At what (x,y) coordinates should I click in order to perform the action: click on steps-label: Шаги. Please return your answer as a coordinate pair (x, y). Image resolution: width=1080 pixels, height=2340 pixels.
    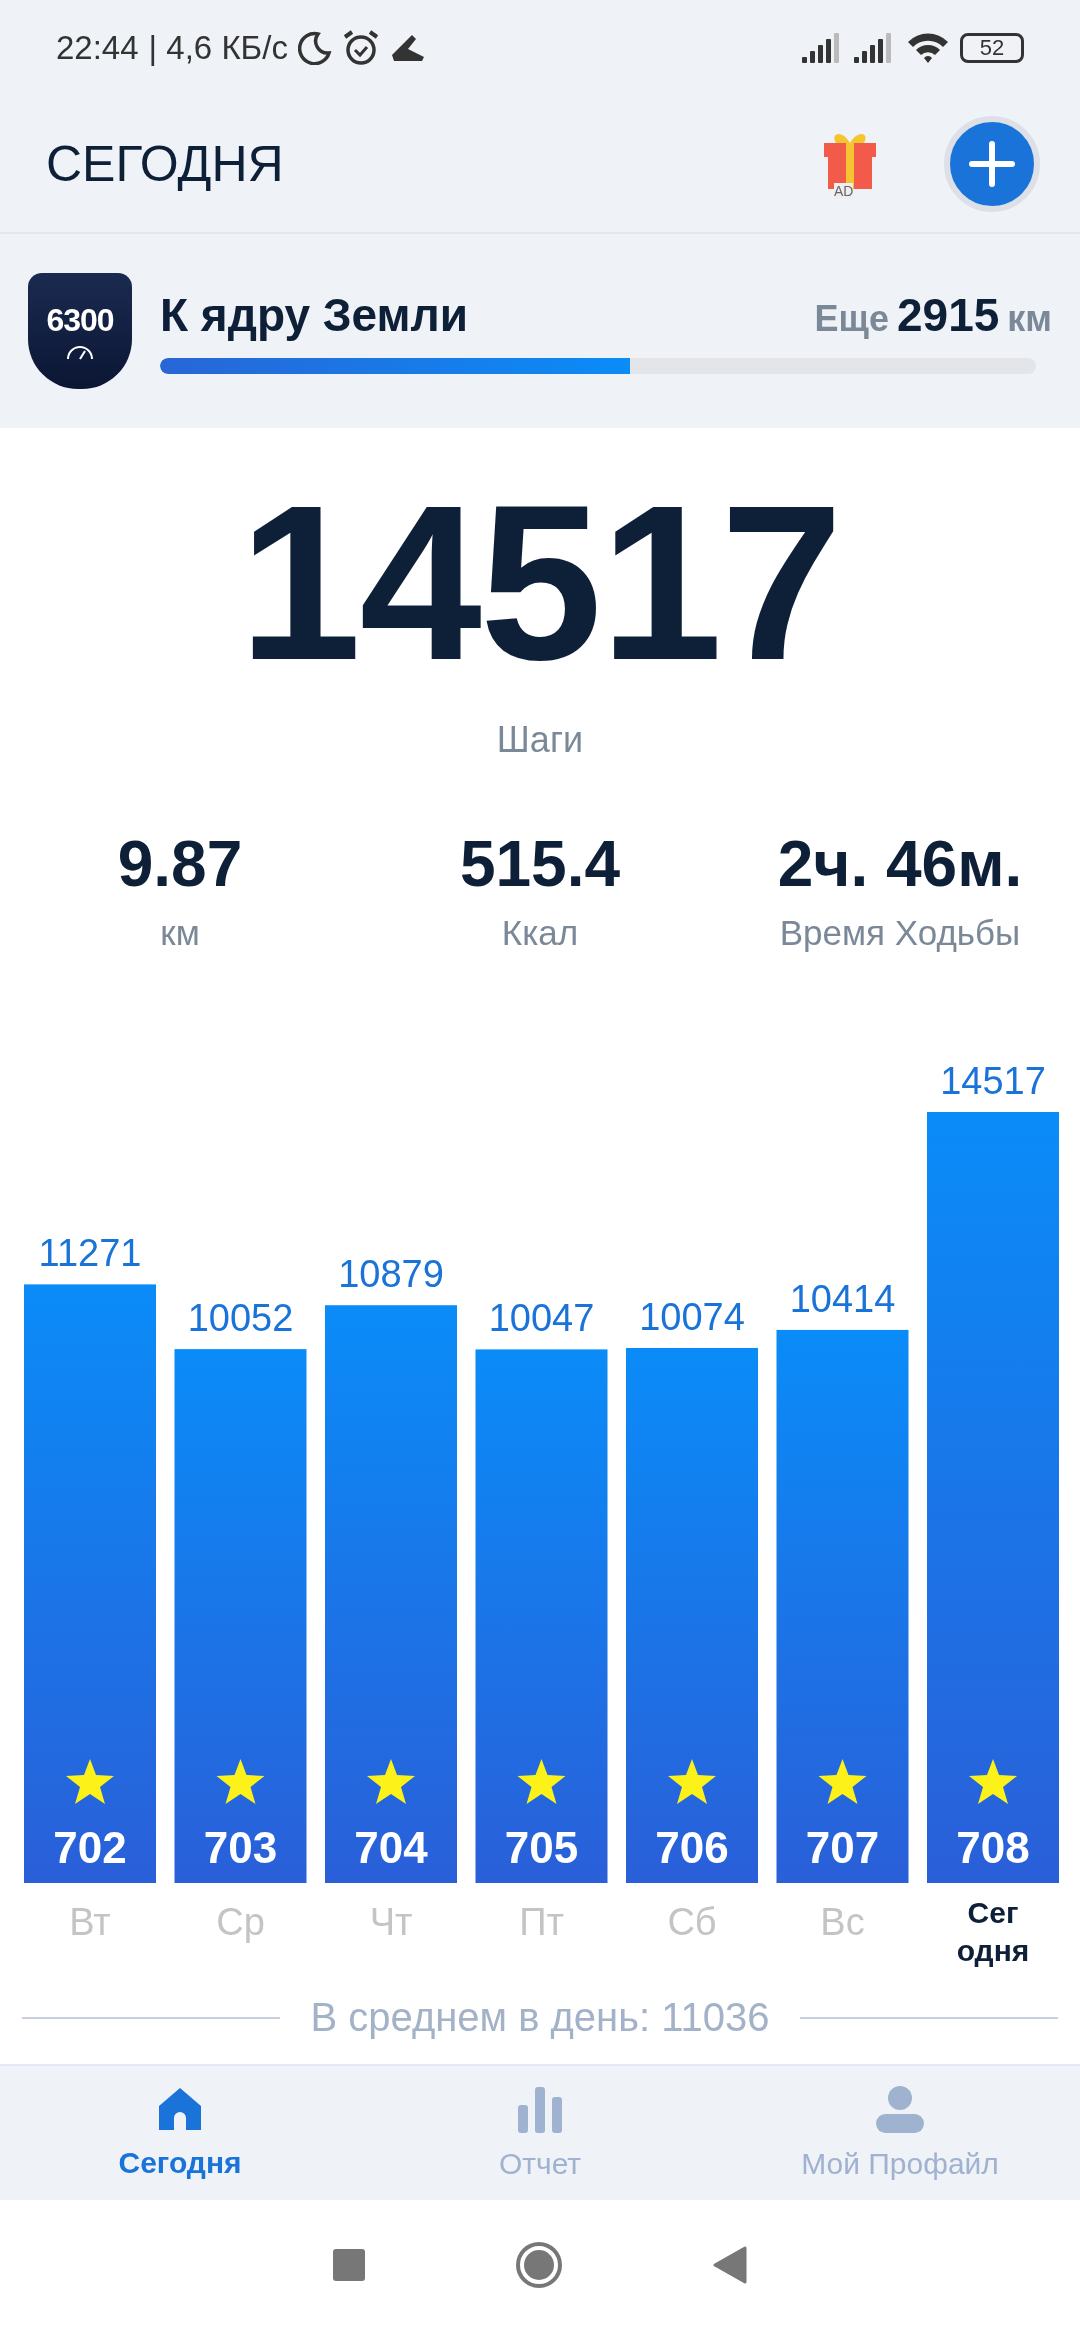
    Looking at the image, I should click on (540, 740).